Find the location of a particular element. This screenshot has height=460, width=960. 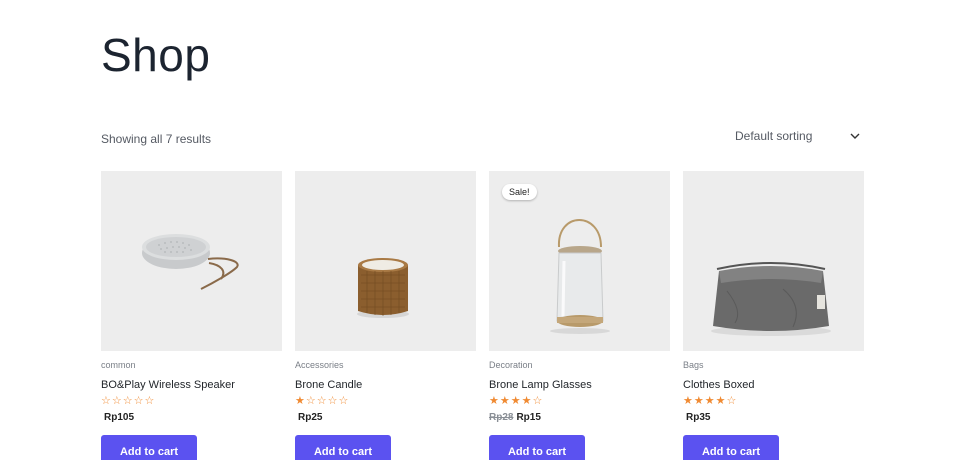

product-price: Rp25 is located at coordinates (385, 418).